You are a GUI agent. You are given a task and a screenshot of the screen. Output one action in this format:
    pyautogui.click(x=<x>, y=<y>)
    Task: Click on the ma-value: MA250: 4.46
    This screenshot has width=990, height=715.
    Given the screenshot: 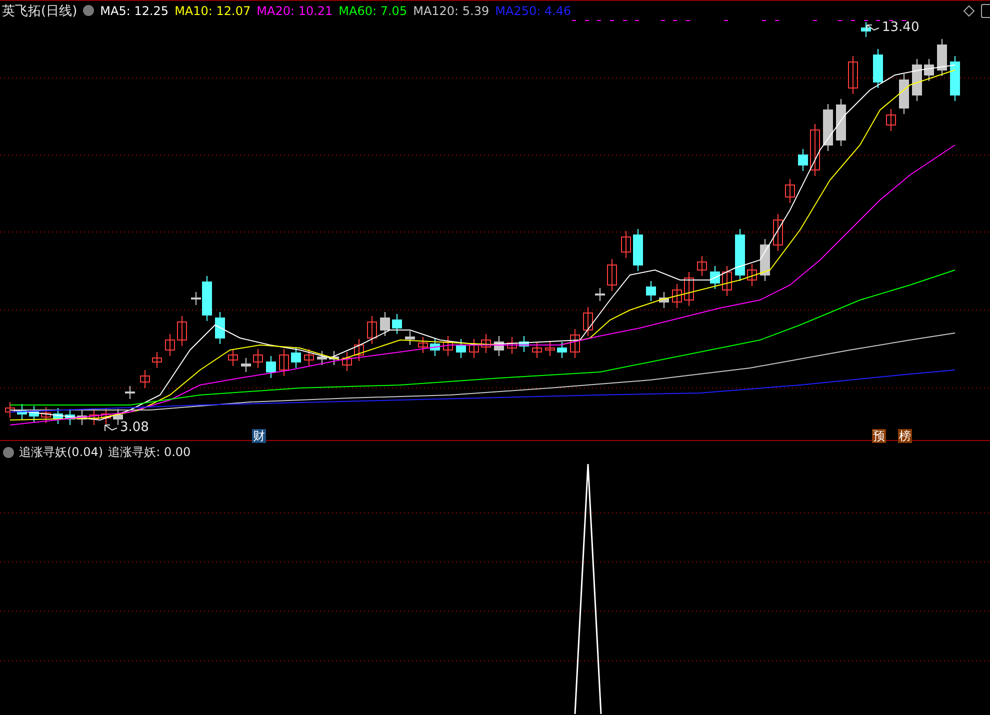 What is the action you would take?
    pyautogui.click(x=533, y=11)
    